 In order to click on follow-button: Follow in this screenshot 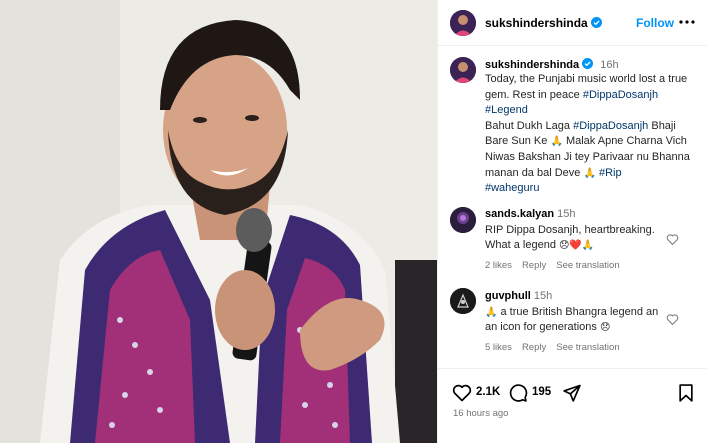, I will do `click(655, 23)`.